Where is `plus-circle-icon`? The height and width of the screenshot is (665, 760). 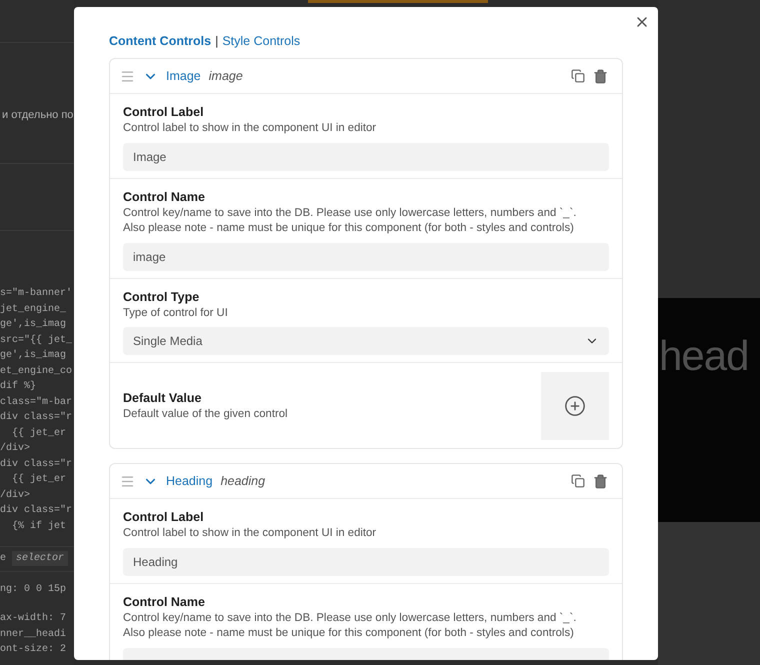
plus-circle-icon is located at coordinates (575, 406).